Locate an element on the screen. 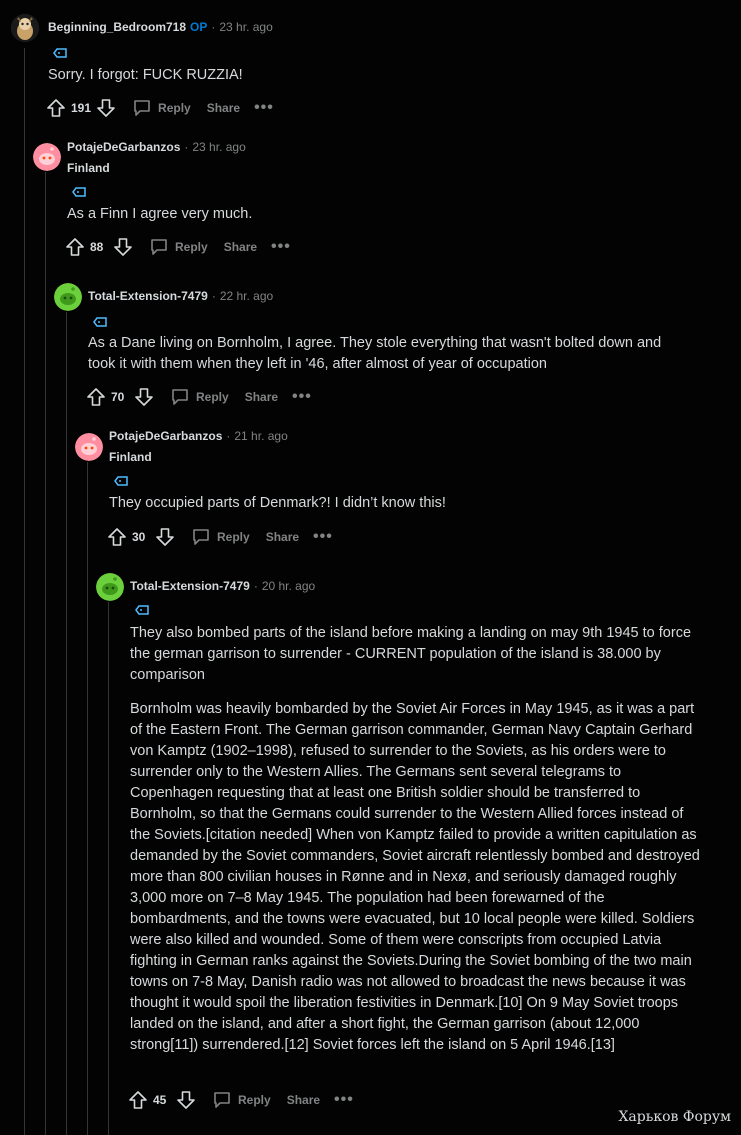 Image resolution: width=741 pixels, height=1135 pixels. comment-header: Total-Extension-7479 · 20 hr. ago is located at coordinates (222, 586).